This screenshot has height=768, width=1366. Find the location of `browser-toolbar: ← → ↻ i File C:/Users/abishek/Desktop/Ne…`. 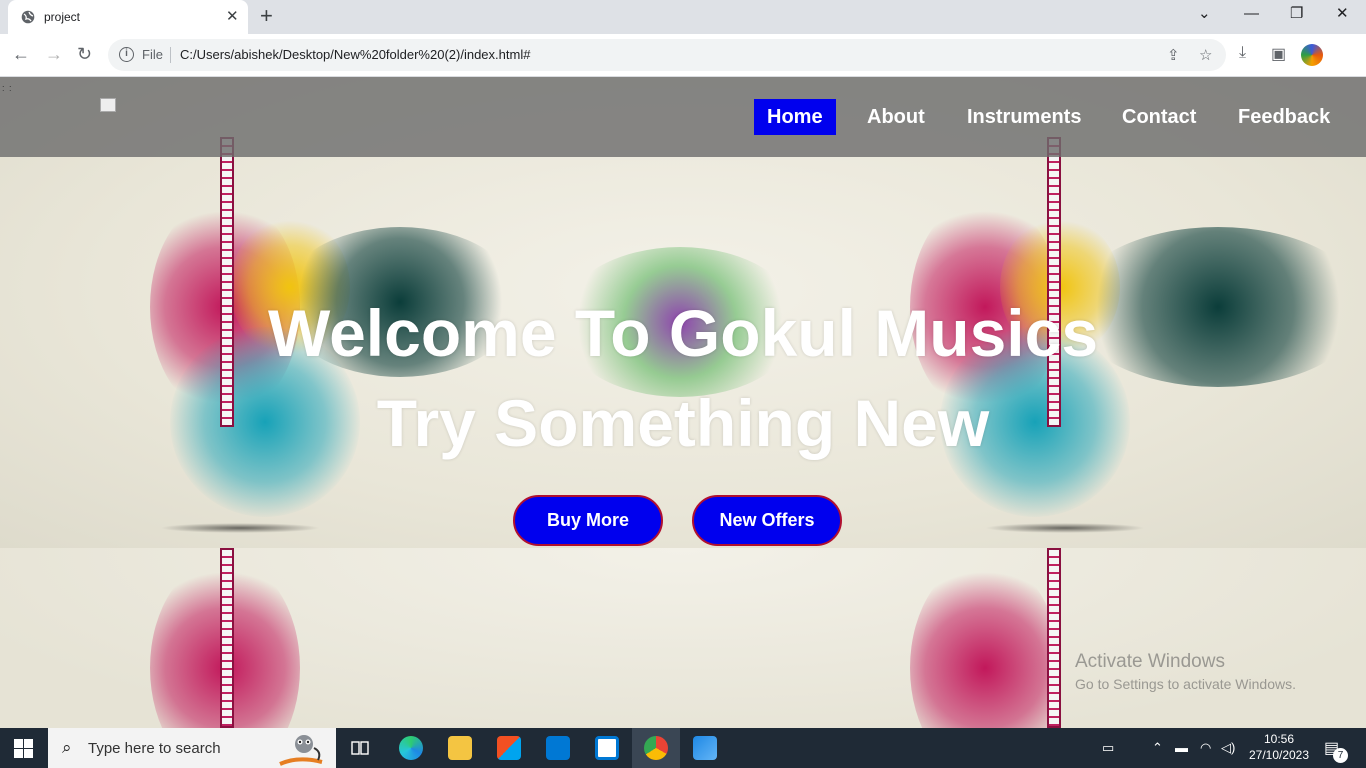

browser-toolbar: ← → ↻ i File C:/Users/abishek/Desktop/Ne… is located at coordinates (683, 55).